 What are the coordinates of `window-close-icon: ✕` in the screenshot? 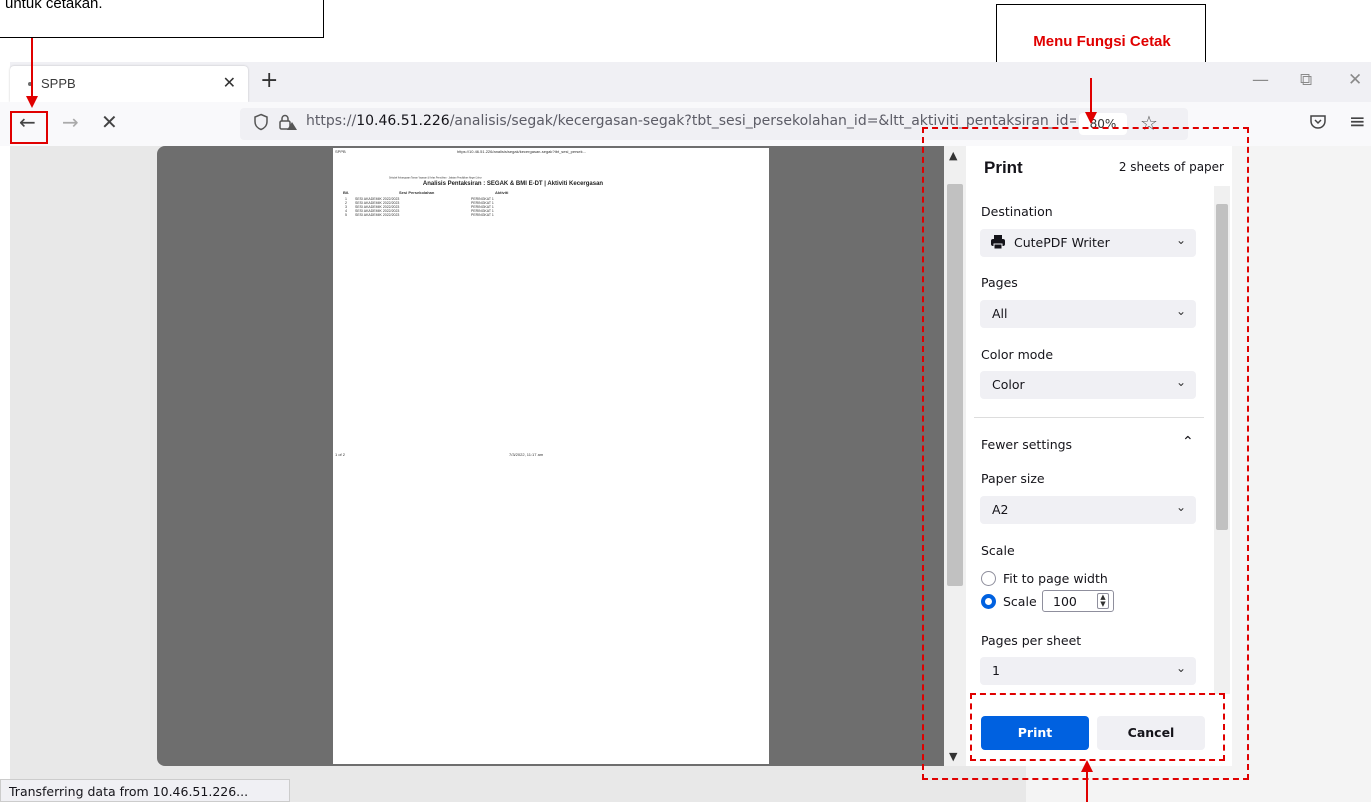 It's located at (1355, 80).